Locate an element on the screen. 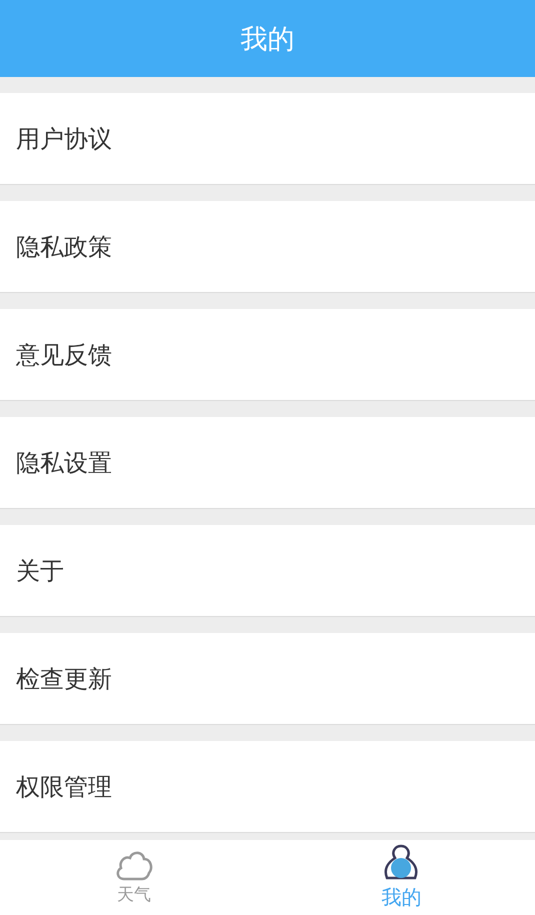 This screenshot has width=535, height=915. menu-item-label: 隐私设置 is located at coordinates (64, 463).